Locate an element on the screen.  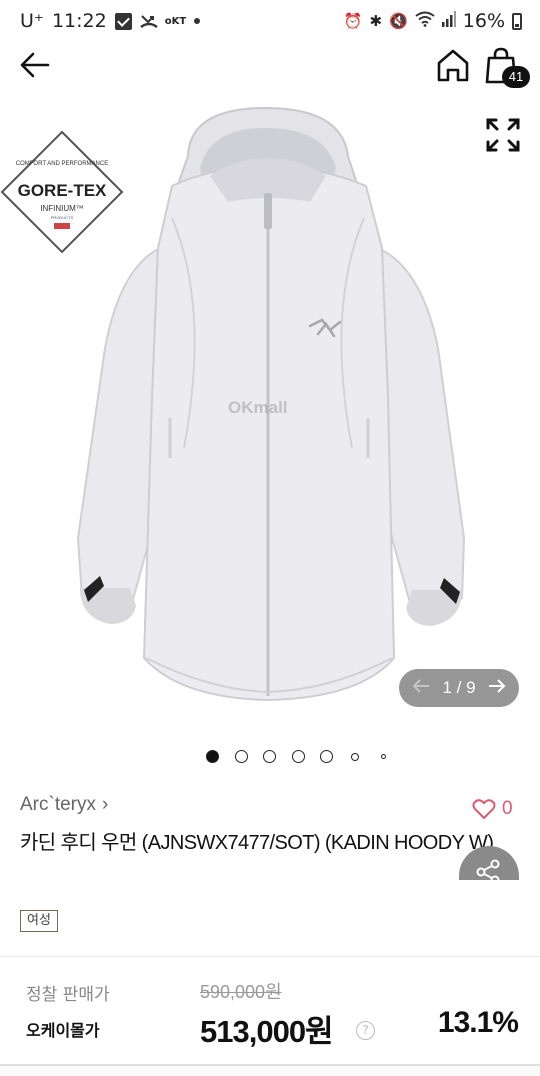
previous-image-button is located at coordinates (421, 688).